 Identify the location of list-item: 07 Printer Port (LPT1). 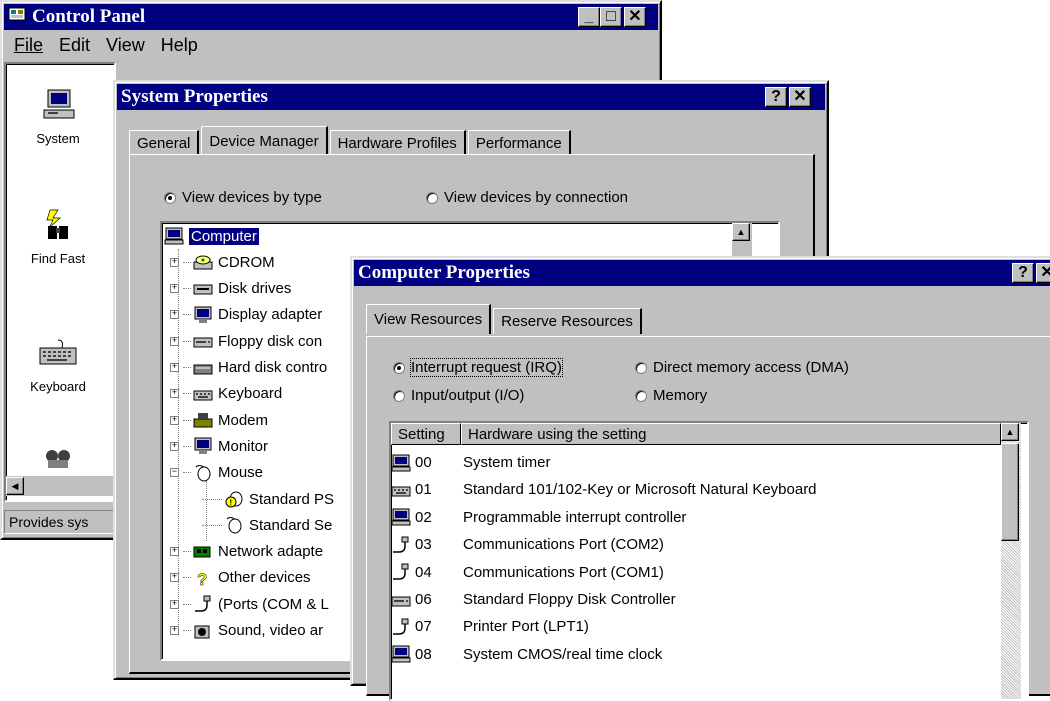
(490, 626).